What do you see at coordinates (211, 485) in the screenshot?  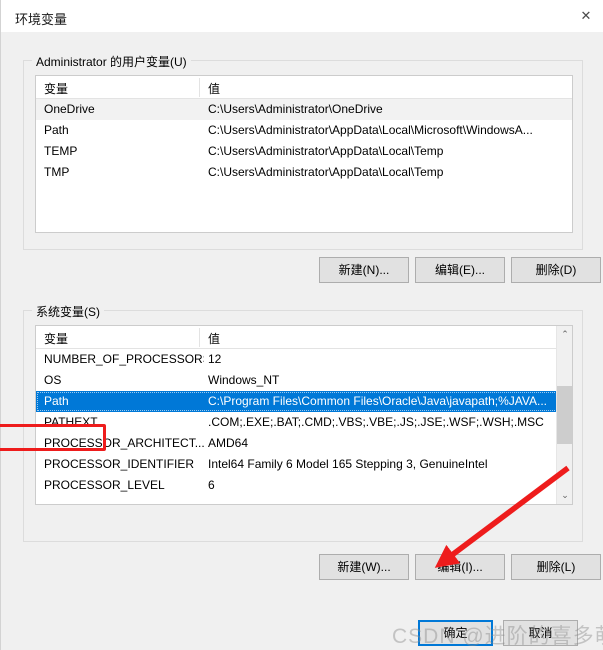 I see `system-var-value: 6` at bounding box center [211, 485].